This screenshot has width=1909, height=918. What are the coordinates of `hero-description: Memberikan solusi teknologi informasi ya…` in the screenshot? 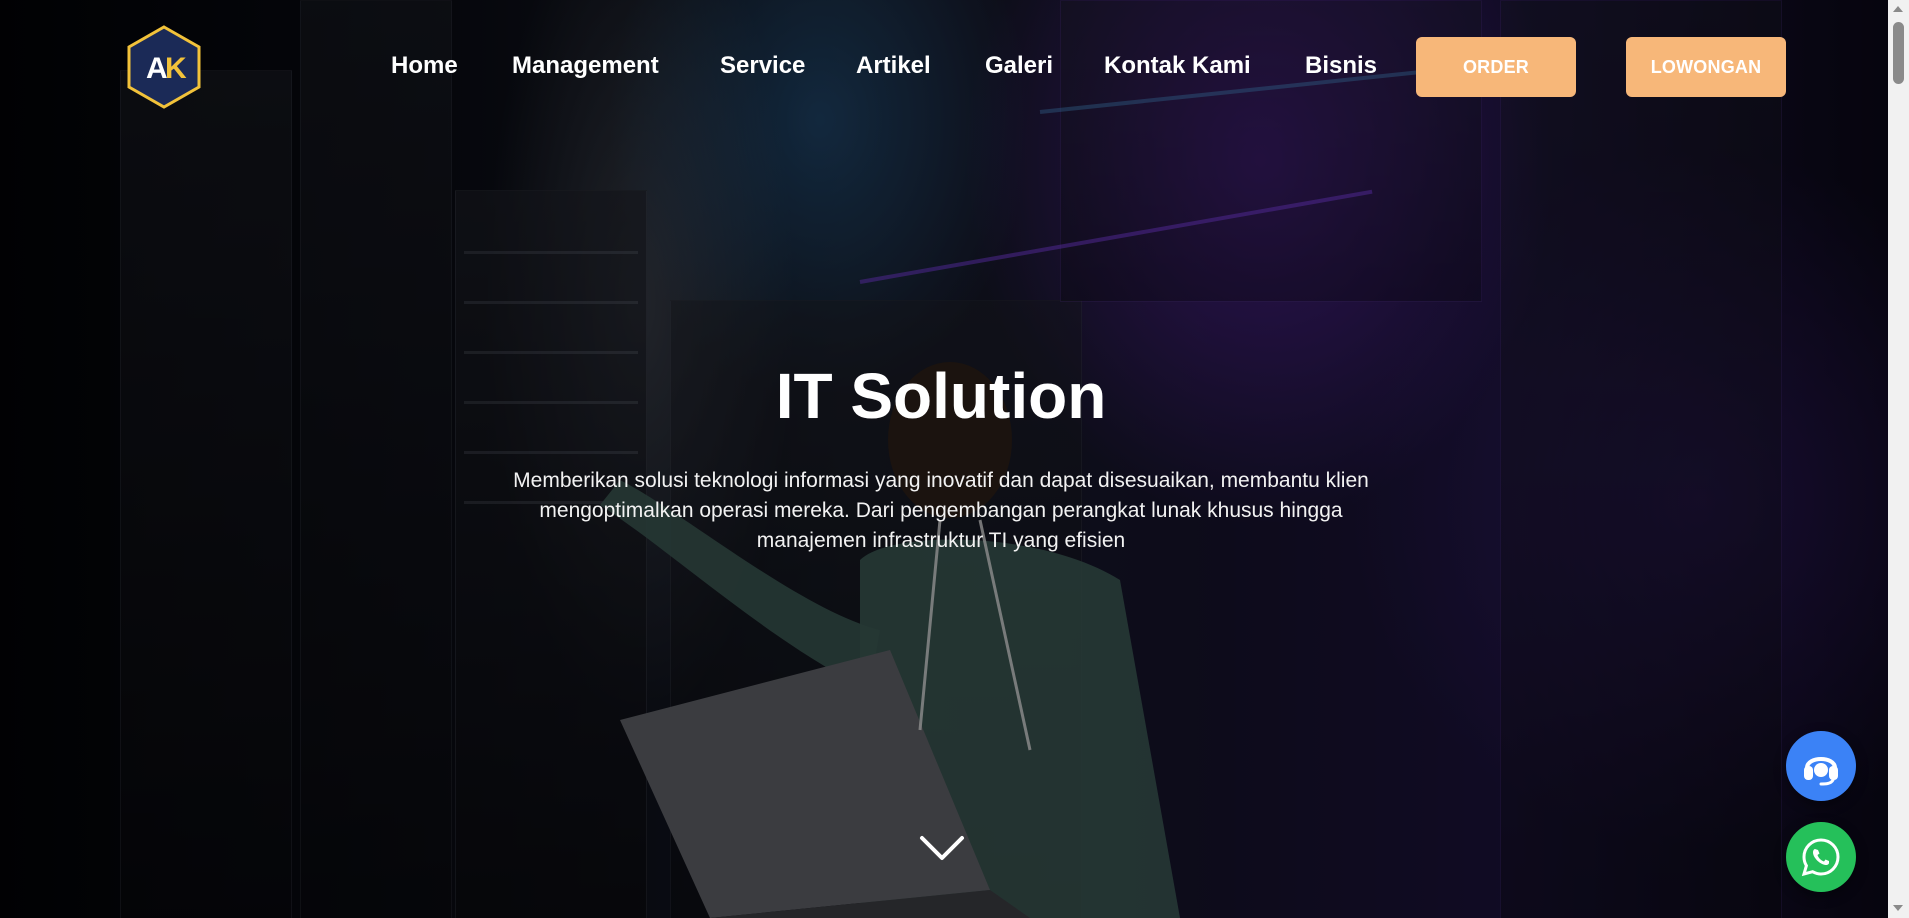 It's located at (941, 510).